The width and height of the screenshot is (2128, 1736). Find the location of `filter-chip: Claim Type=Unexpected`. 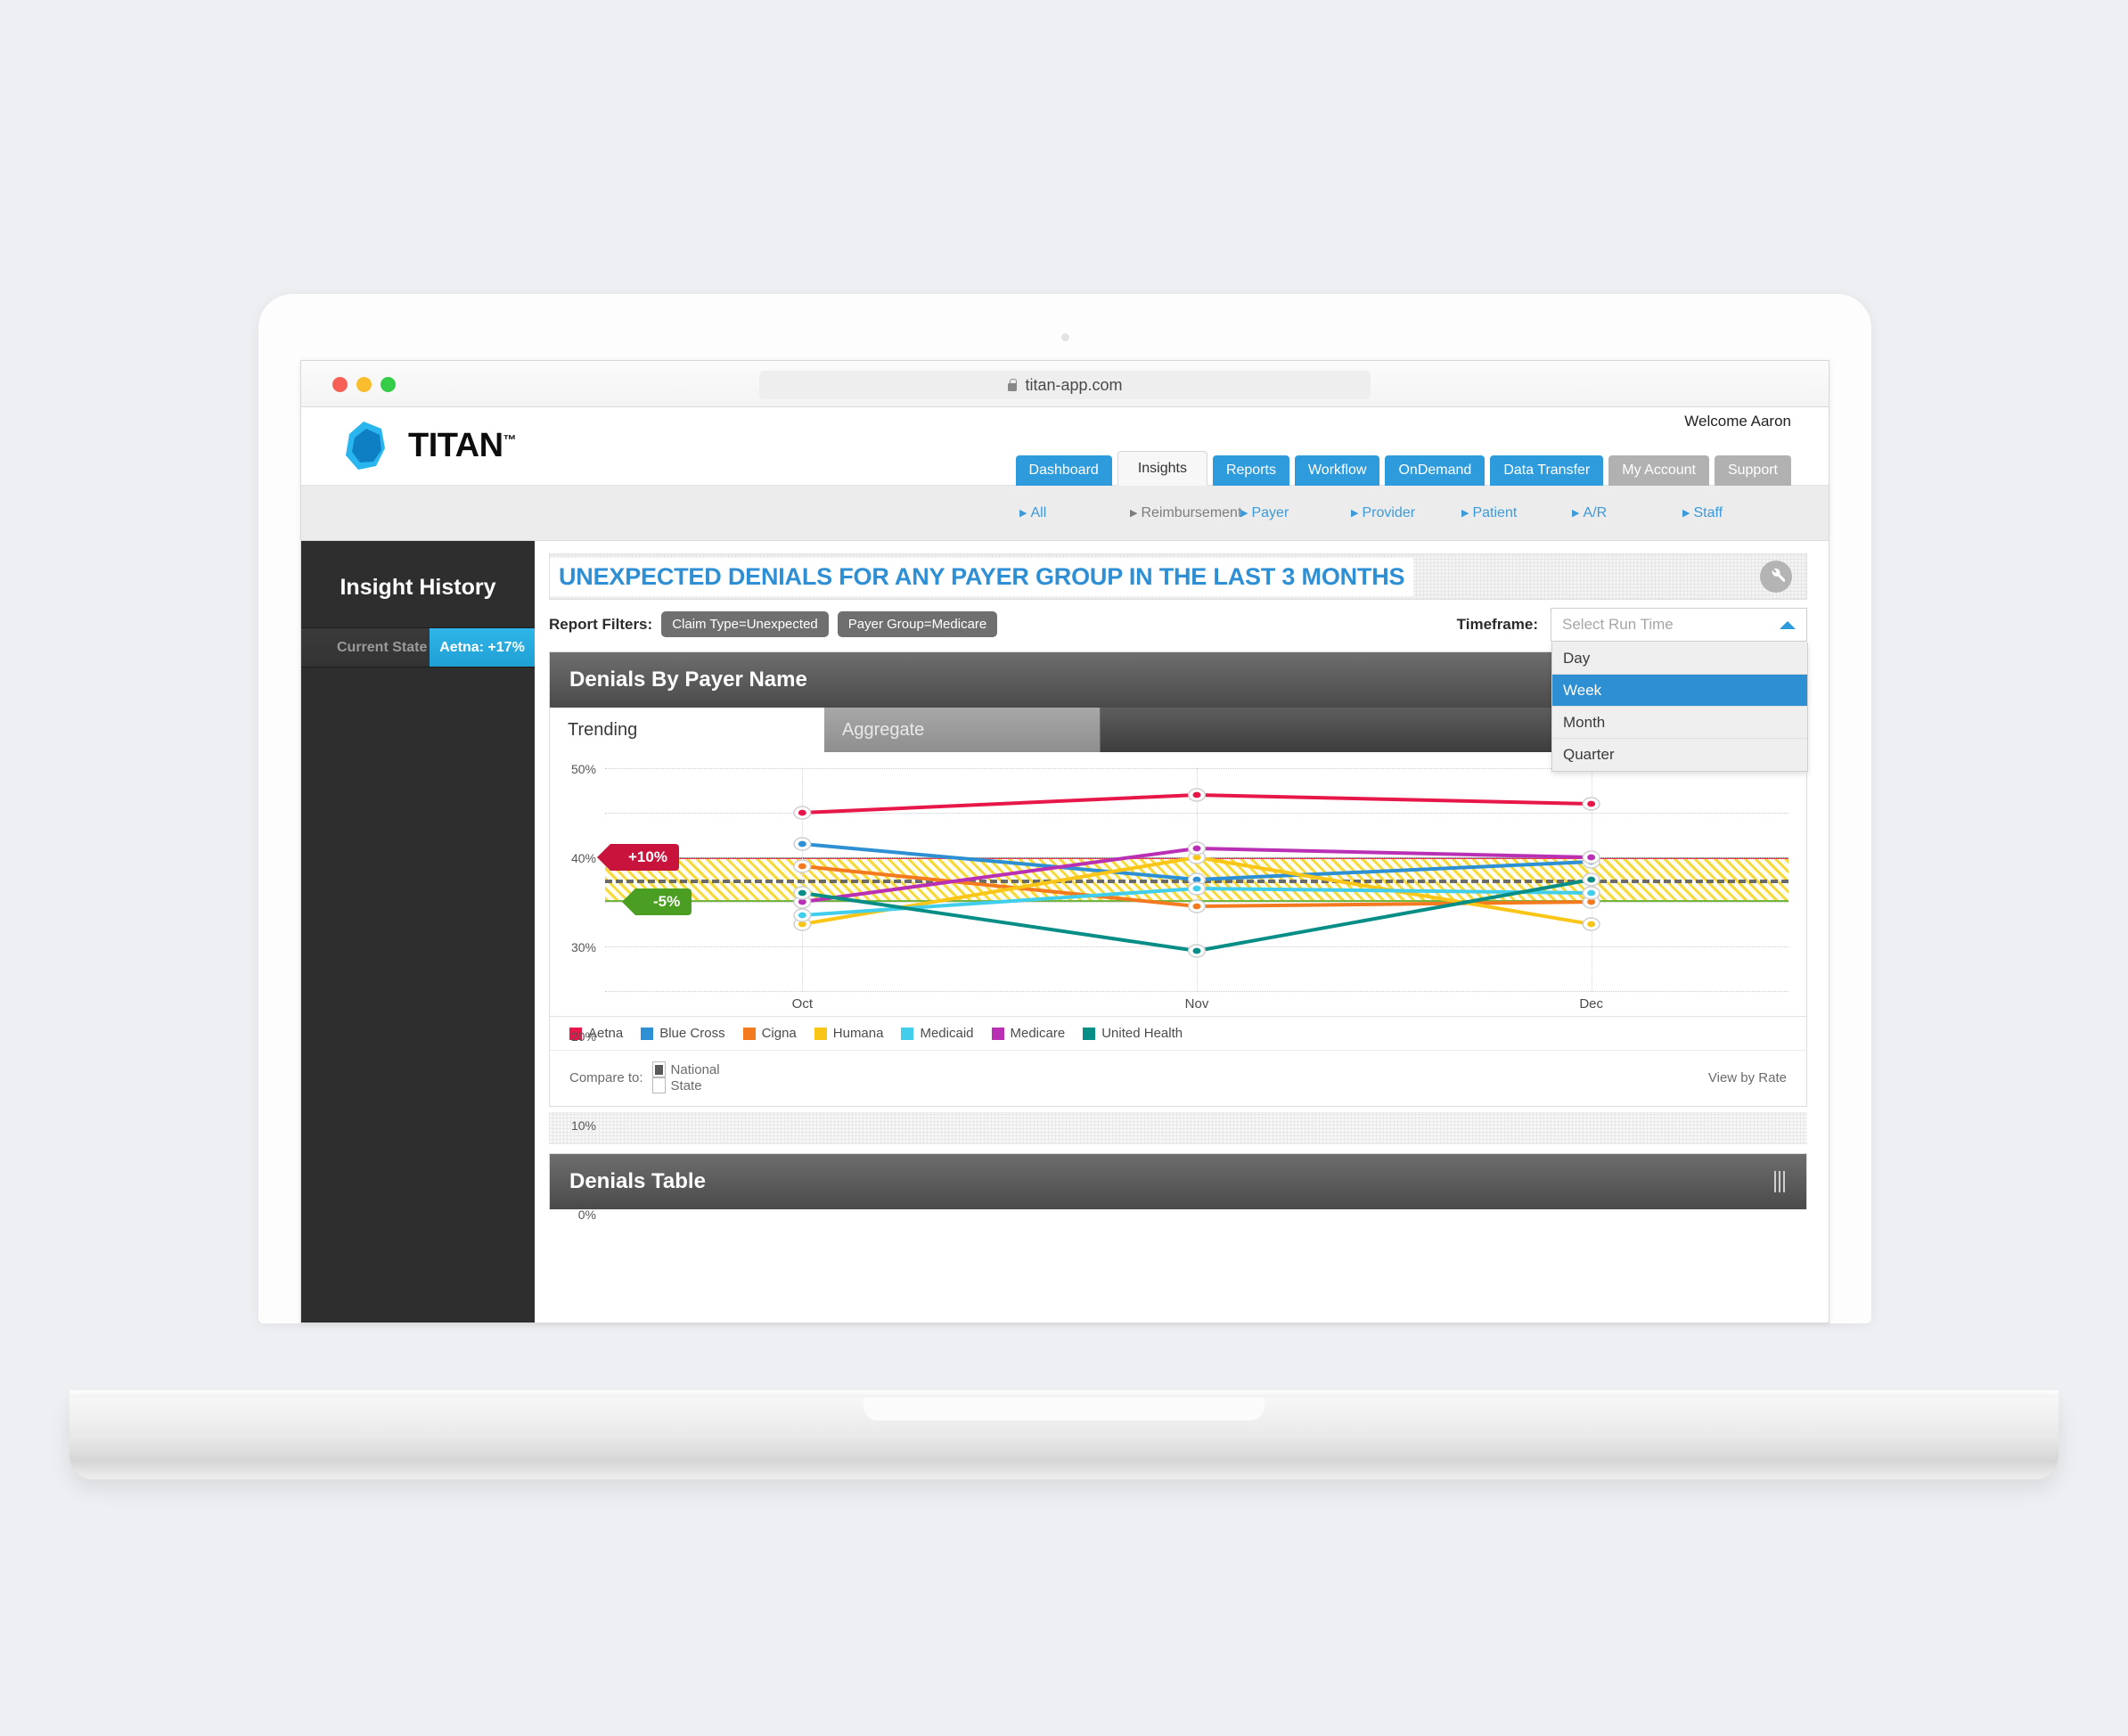

filter-chip: Claim Type=Unexpected is located at coordinates (745, 624).